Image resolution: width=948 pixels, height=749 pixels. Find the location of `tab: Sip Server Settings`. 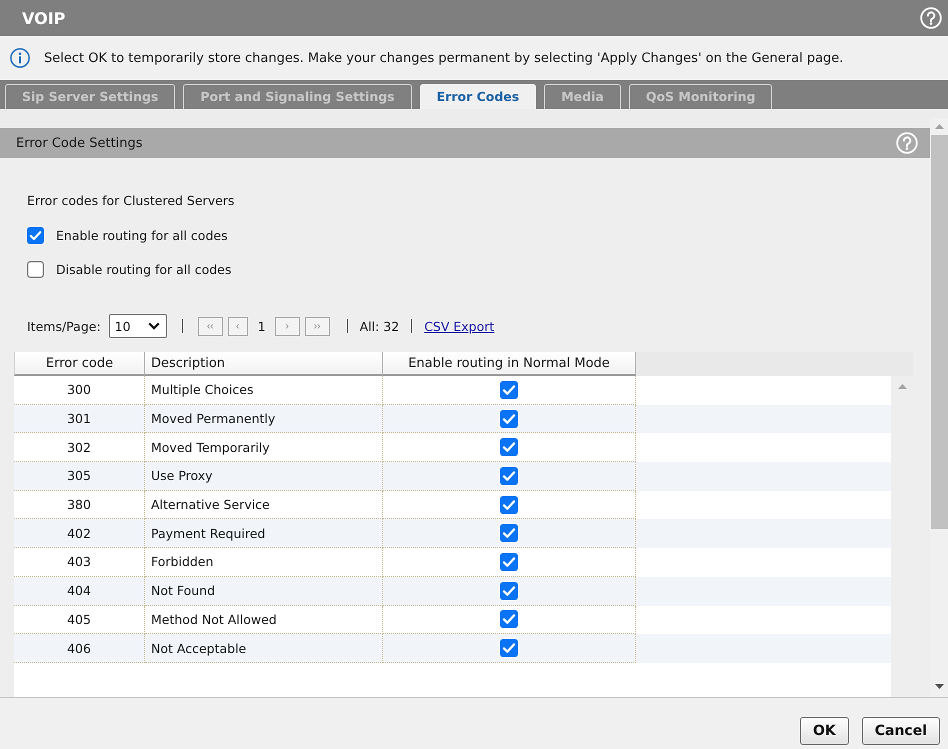

tab: Sip Server Settings is located at coordinates (90, 96).